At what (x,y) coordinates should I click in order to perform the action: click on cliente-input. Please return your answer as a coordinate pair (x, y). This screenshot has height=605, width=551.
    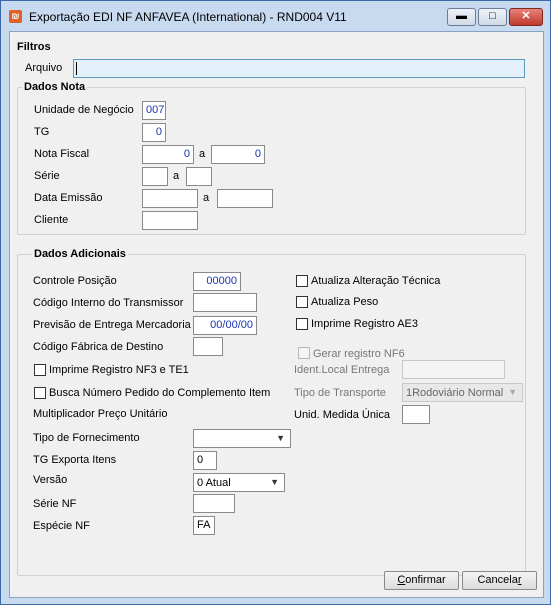
    Looking at the image, I should click on (170, 220).